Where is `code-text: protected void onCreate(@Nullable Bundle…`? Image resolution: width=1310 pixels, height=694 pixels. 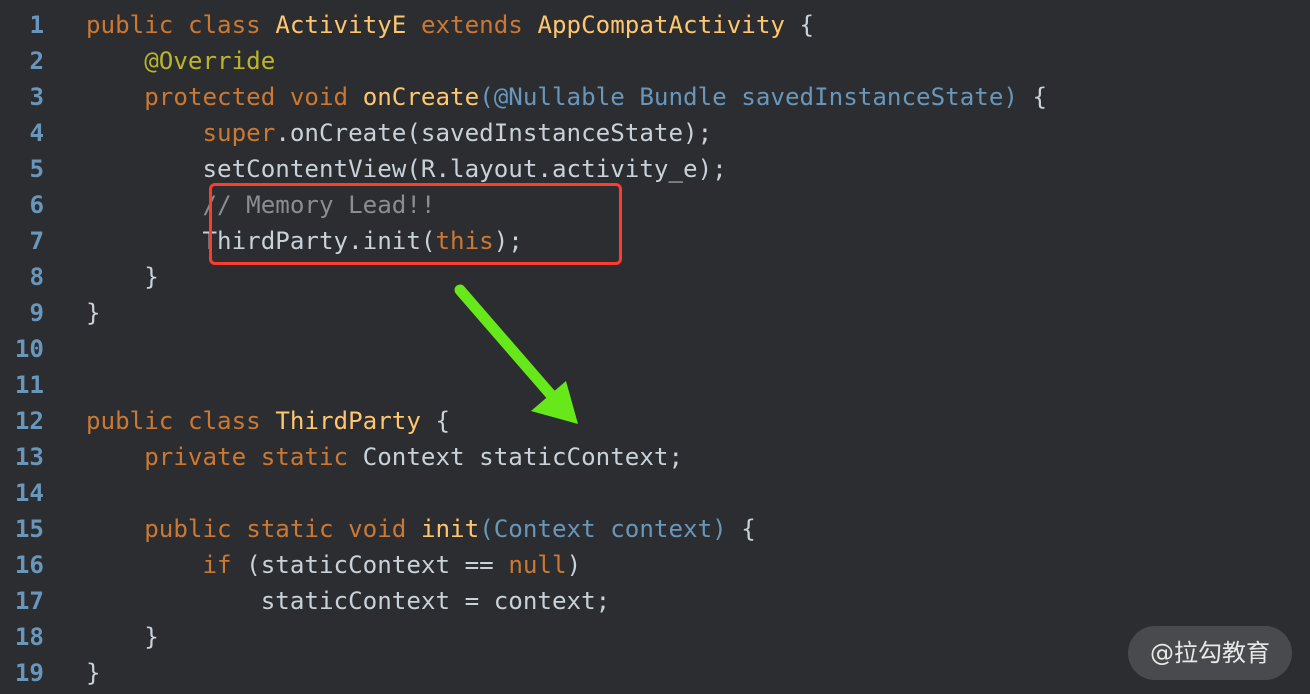 code-text: protected void onCreate(@Nullable Bundle… is located at coordinates (566, 97).